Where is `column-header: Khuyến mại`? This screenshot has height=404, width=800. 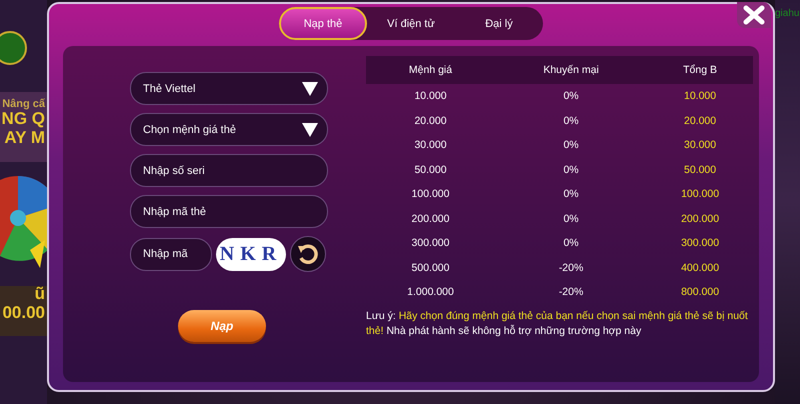
column-header: Khuyến mại is located at coordinates (571, 70).